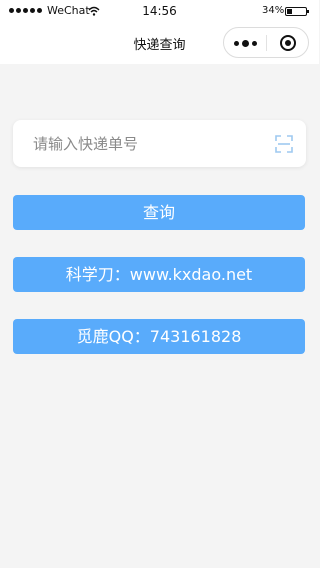 The width and height of the screenshot is (320, 568). What do you see at coordinates (159, 336) in the screenshot?
I see `qq-contact-button: 觅鹿QQ：743161828` at bounding box center [159, 336].